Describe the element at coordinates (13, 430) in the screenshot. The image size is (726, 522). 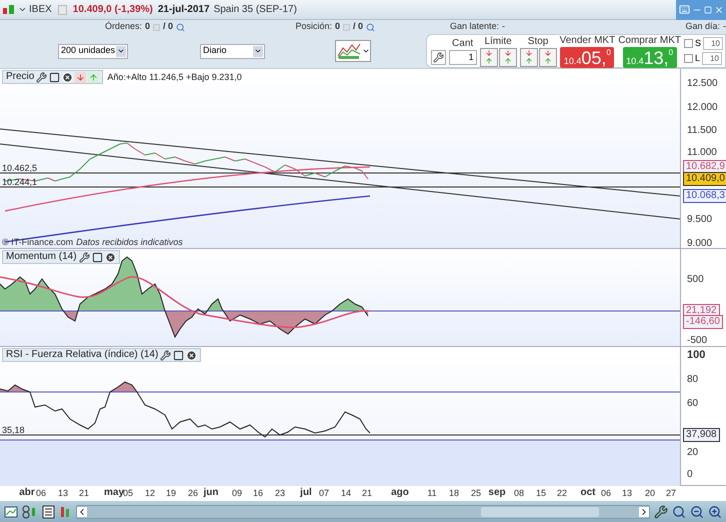
I see `level-label: 35,18` at that location.